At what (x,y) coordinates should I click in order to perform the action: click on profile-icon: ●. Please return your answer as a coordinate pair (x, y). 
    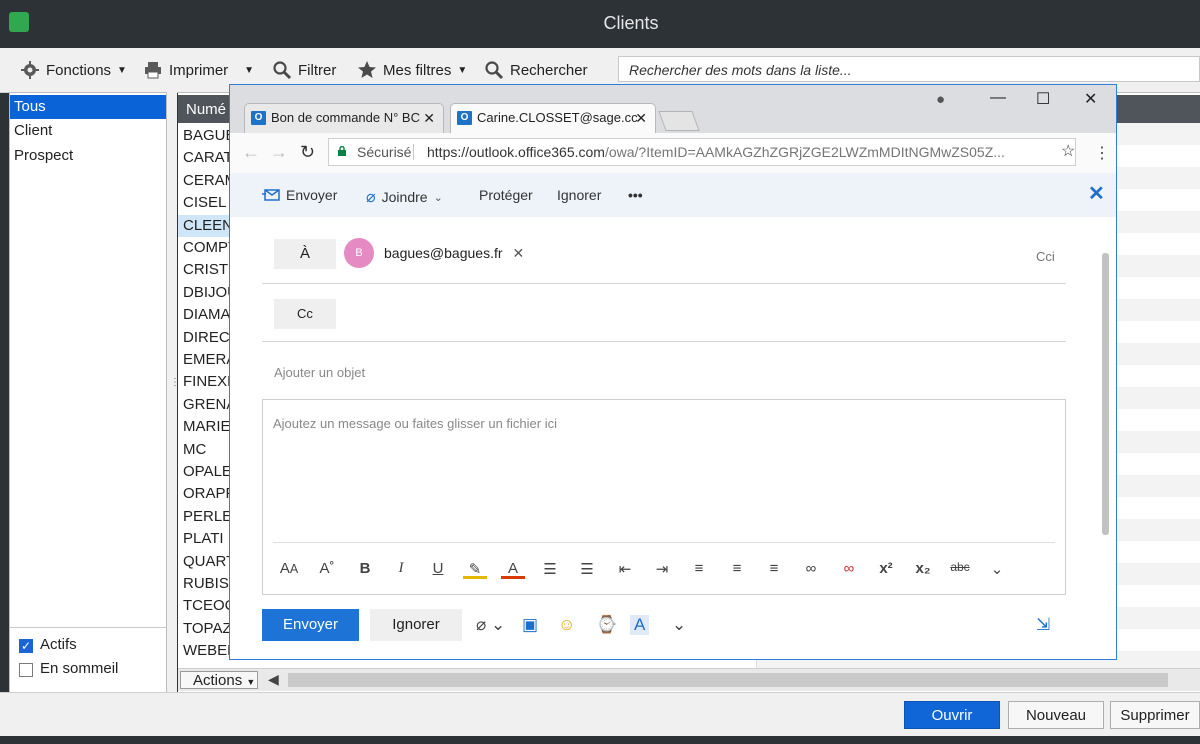
    Looking at the image, I should click on (940, 99).